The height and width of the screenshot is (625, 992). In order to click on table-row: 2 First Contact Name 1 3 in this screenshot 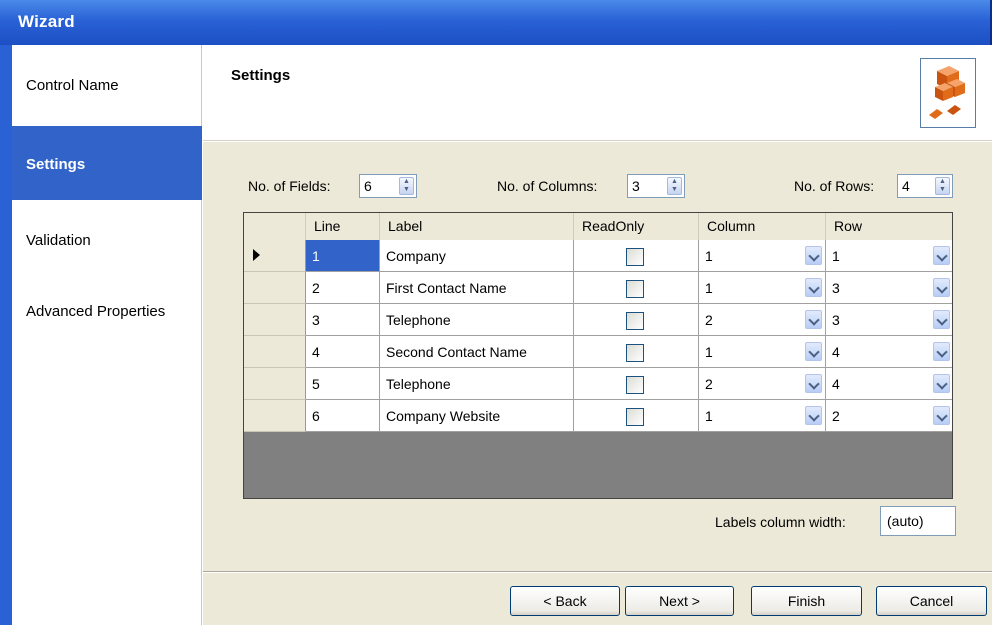, I will do `click(598, 288)`.